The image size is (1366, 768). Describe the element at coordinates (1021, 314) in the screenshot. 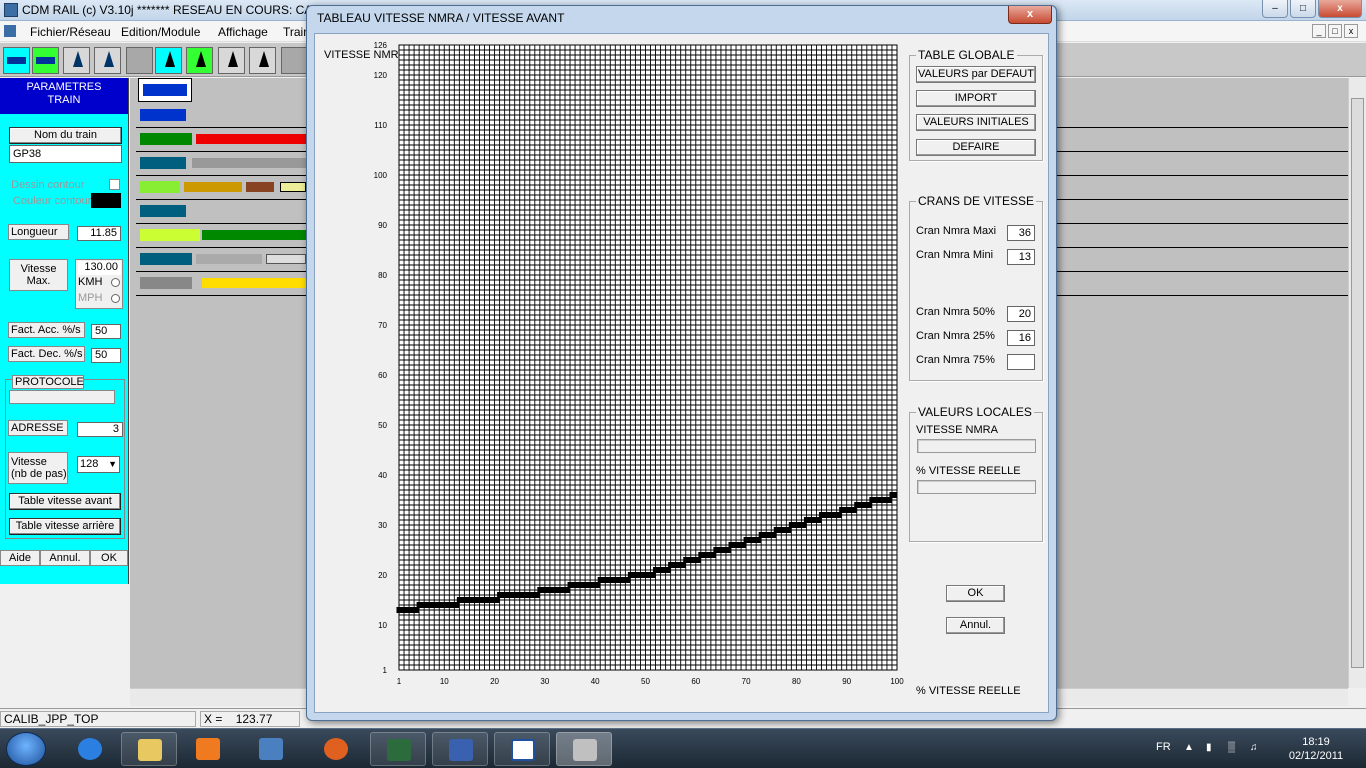

I see `cran-50-input: 20` at that location.